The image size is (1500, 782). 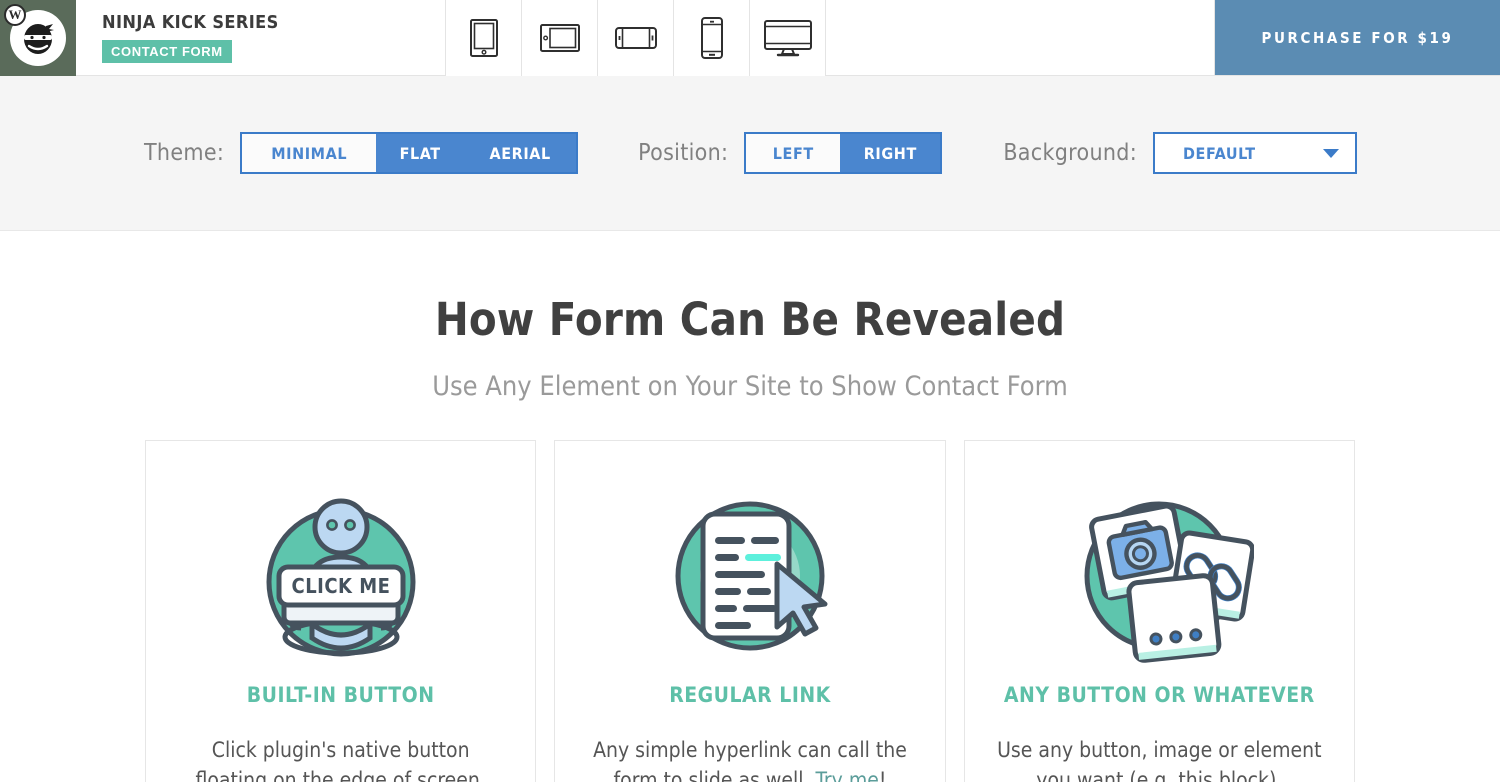 I want to click on header-spacer, so click(x=1020, y=37).